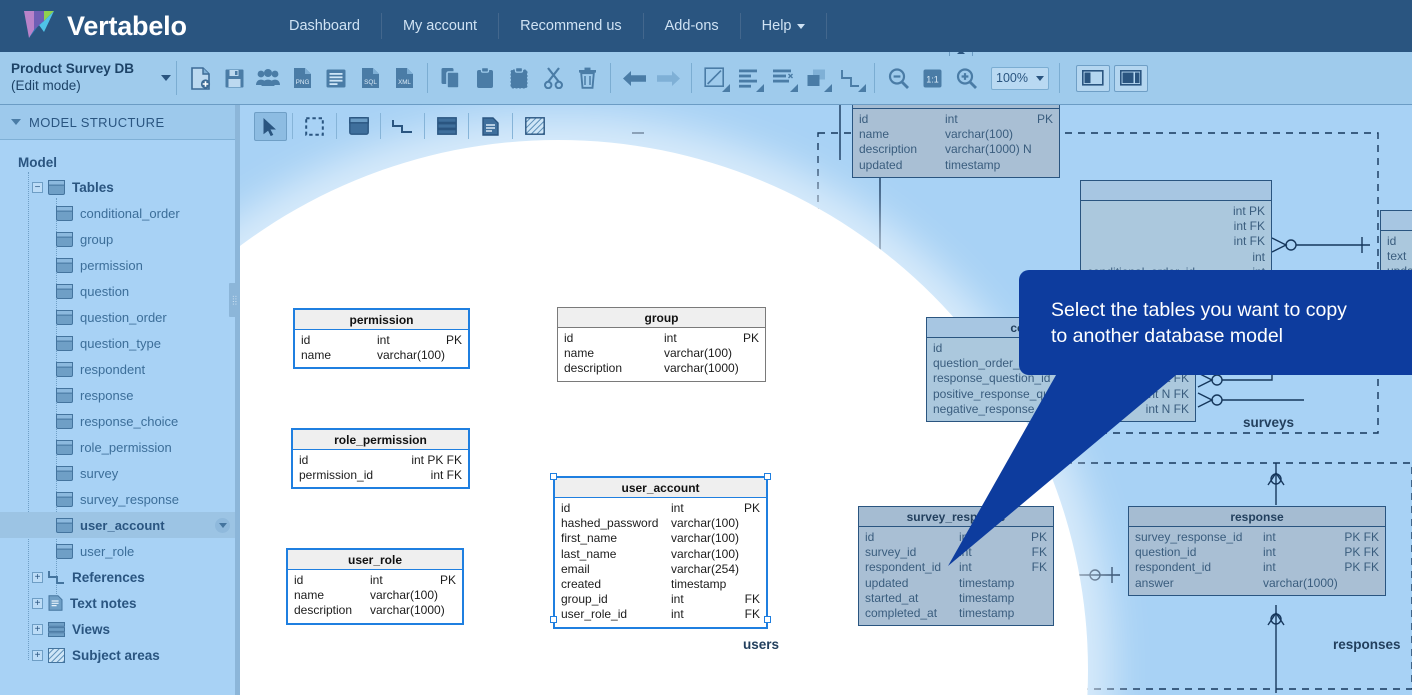  What do you see at coordinates (404, 82) in the screenshot?
I see `svg-text: XML` at bounding box center [404, 82].